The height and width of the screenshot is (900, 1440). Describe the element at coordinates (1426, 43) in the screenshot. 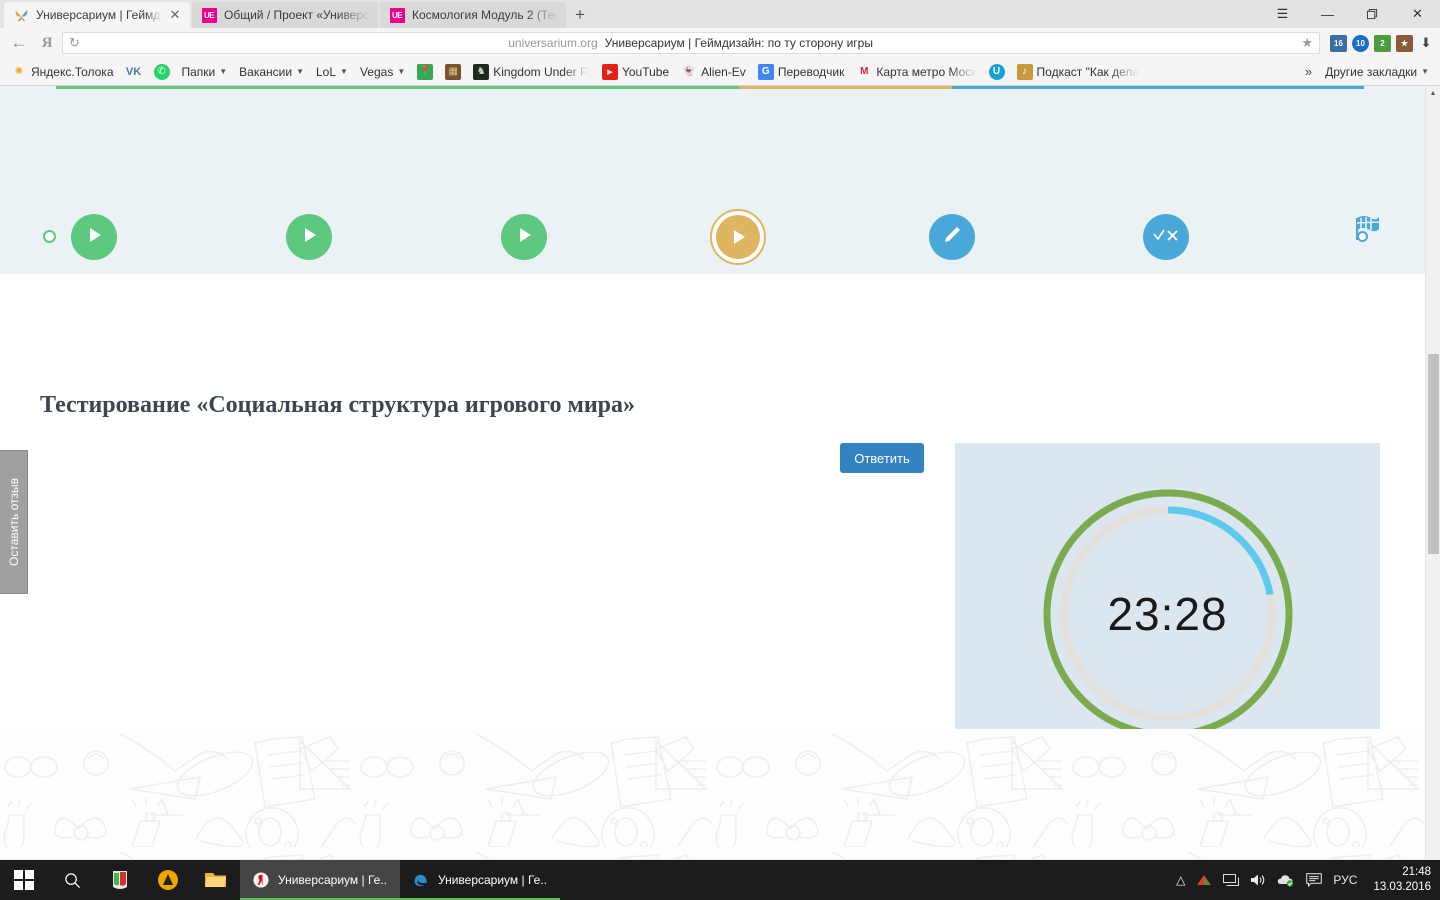

I see `download-icon: ⬇` at that location.